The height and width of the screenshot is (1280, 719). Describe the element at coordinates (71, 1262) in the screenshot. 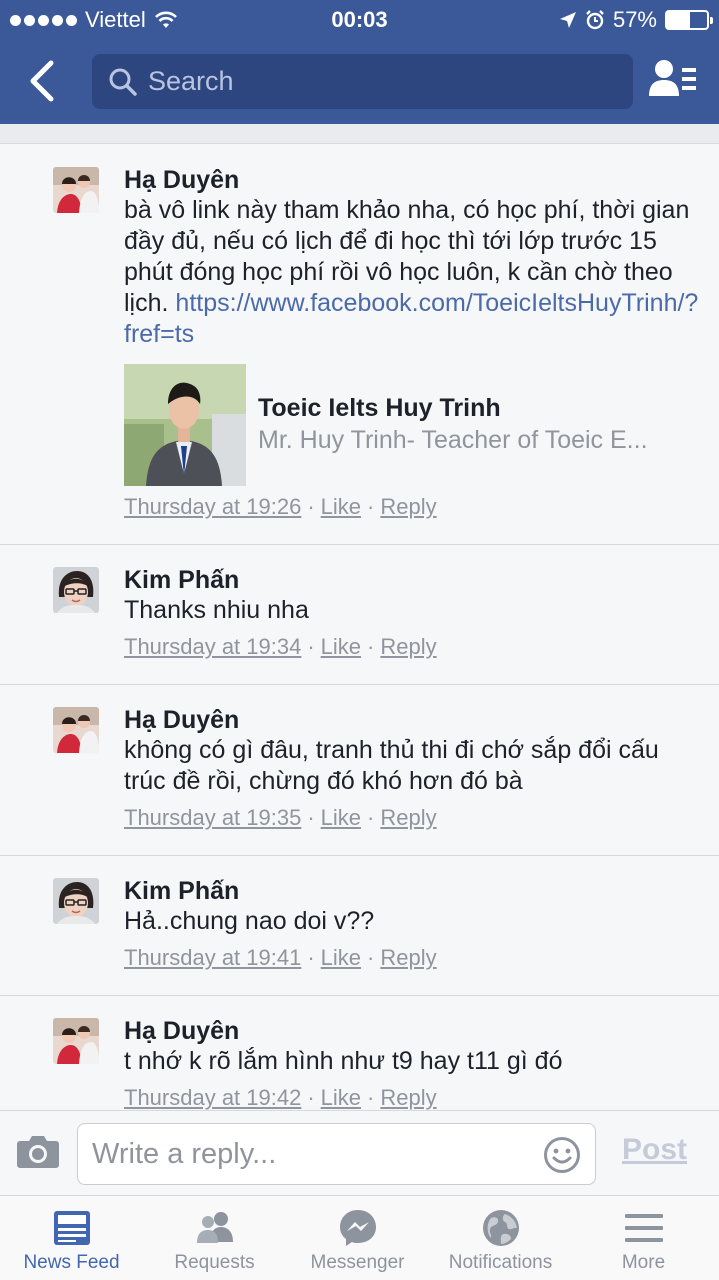

I see `tab-label: News Feed` at that location.